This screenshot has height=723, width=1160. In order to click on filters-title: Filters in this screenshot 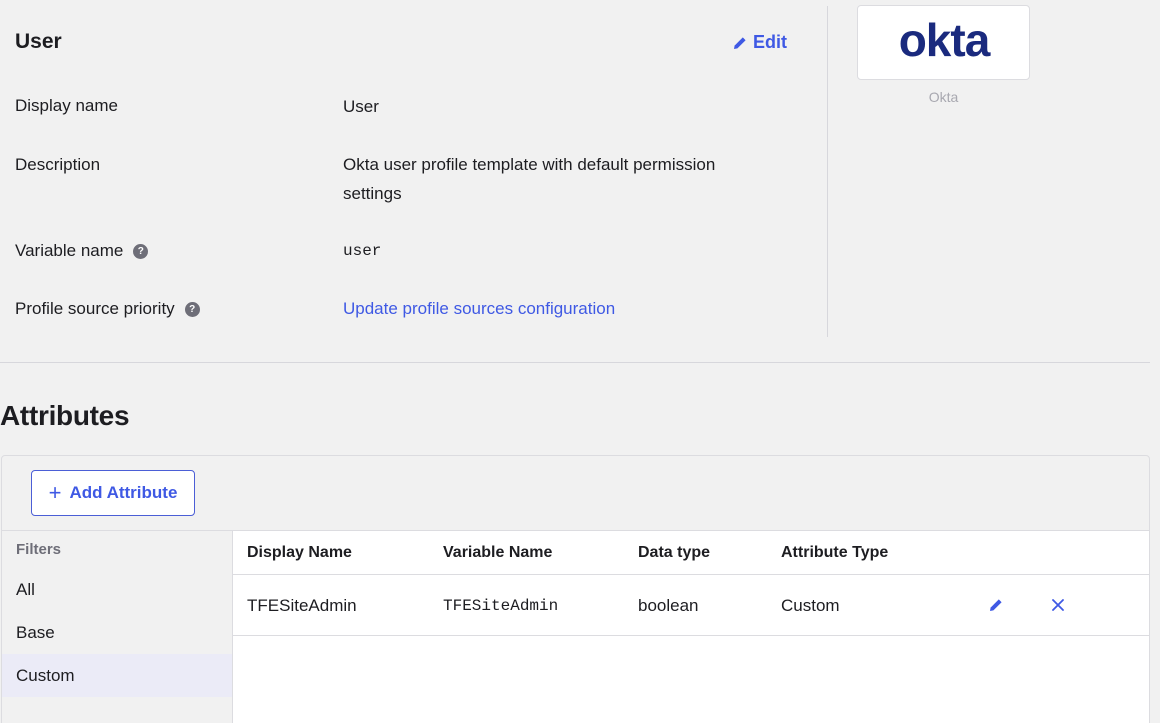, I will do `click(39, 549)`.